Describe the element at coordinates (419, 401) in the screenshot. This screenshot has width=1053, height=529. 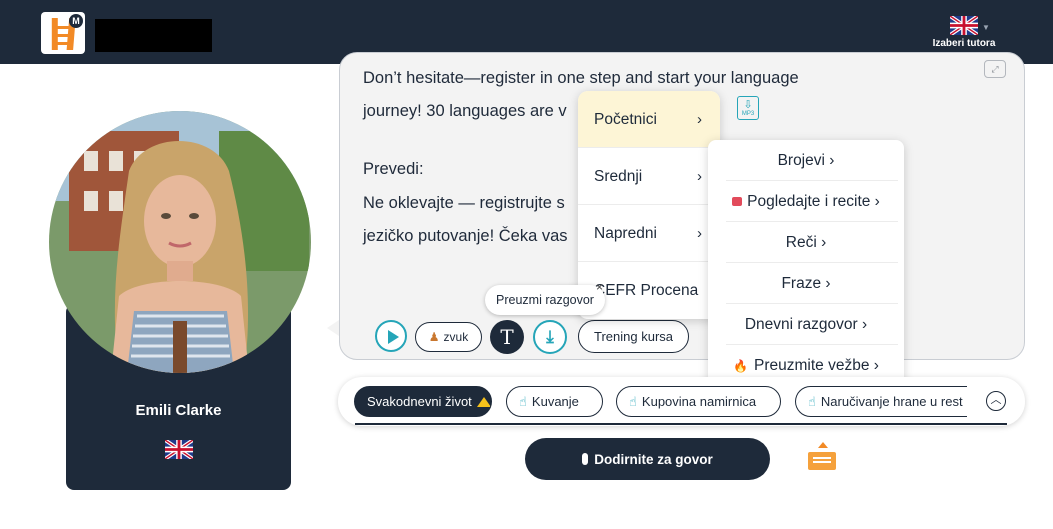
I see `topic-label: Svakodnevni život` at that location.